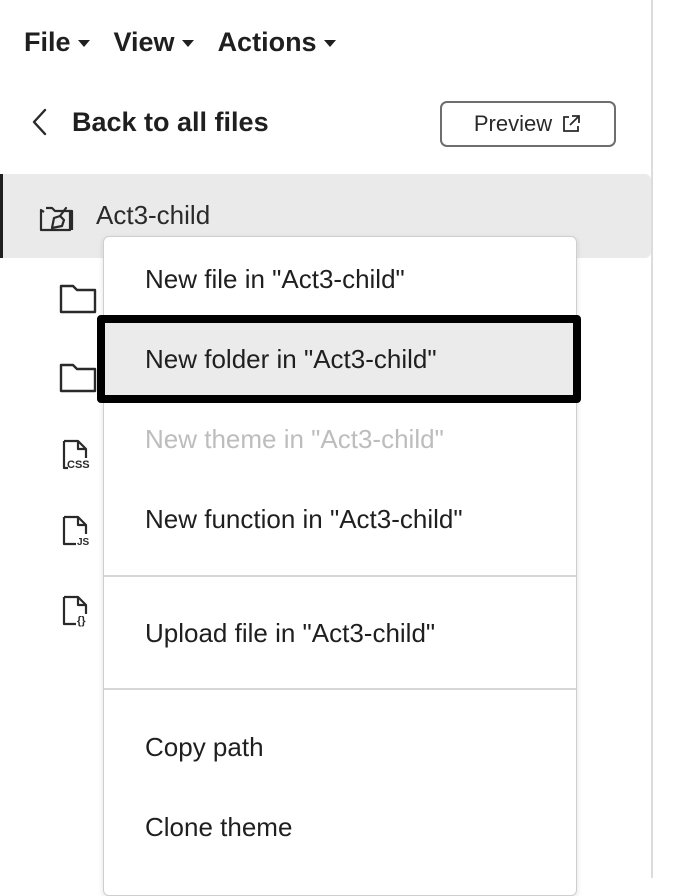 The height and width of the screenshot is (896, 689). I want to click on menu-item-new-theme: New theme in "Act3-child", so click(340, 439).